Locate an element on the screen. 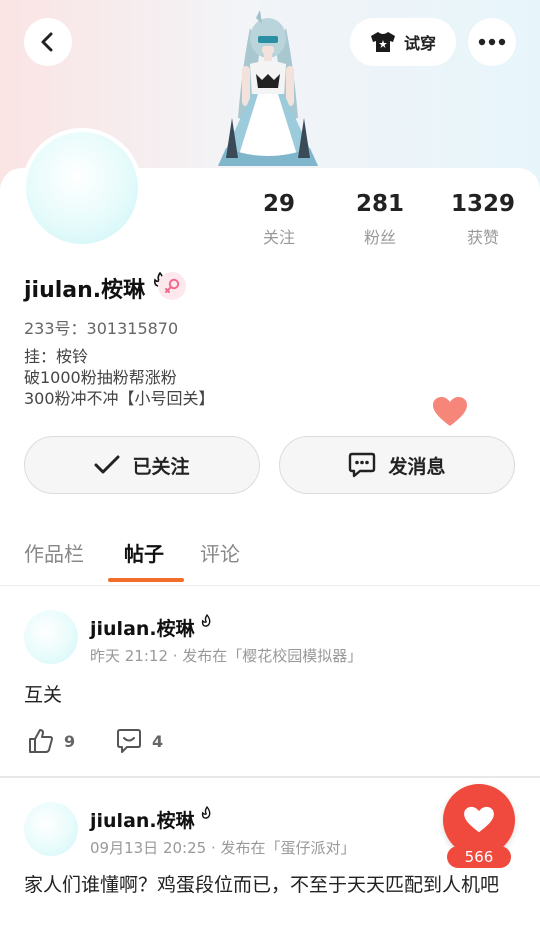 The image size is (540, 931). stat-followers: 281 粉丝 is located at coordinates (380, 219).